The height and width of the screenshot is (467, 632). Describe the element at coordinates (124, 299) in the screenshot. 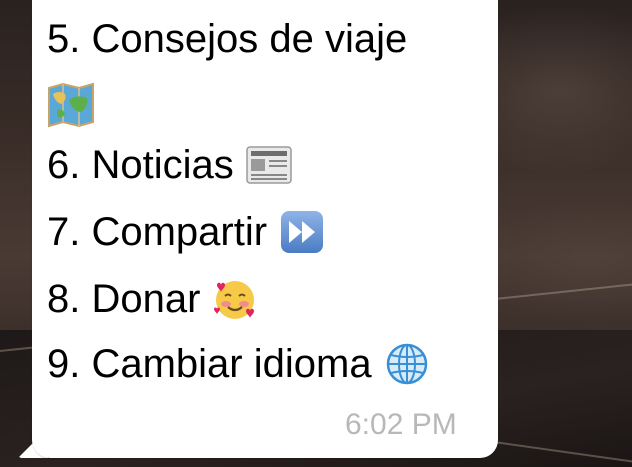

I see `menu-item-label: 8. Donar` at that location.